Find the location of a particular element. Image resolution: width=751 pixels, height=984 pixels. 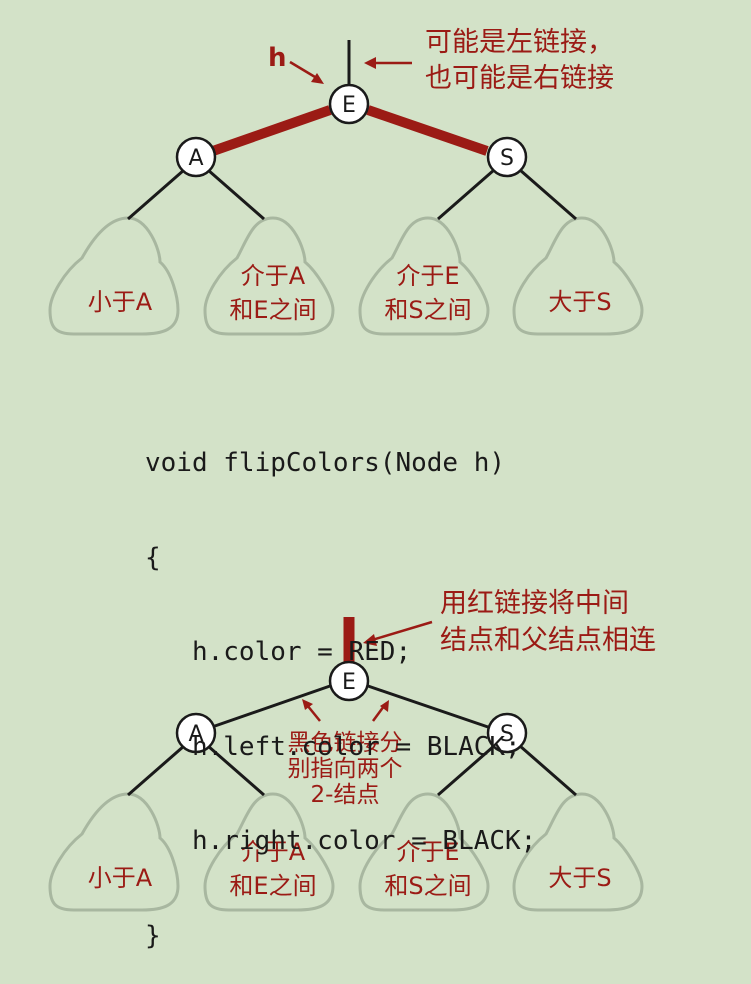

top-node-a: A is located at coordinates (196, 157).